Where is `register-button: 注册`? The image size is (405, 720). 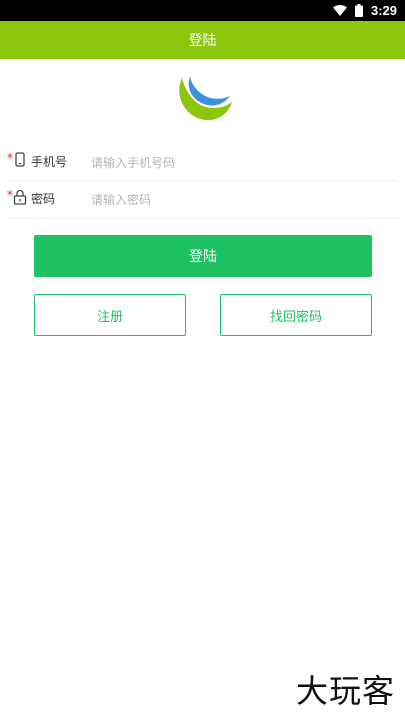
register-button: 注册 is located at coordinates (110, 315).